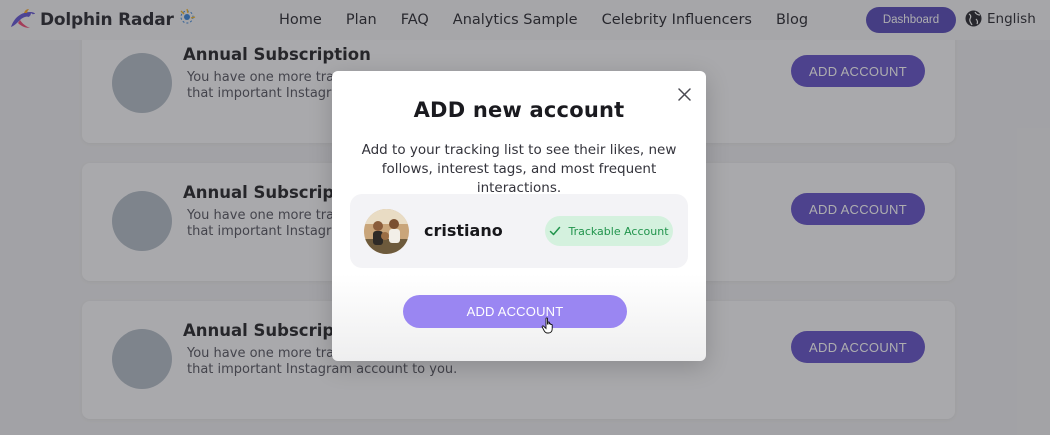 This screenshot has height=435, width=1050. What do you see at coordinates (519, 110) in the screenshot?
I see `modal-title: ADD new account` at bounding box center [519, 110].